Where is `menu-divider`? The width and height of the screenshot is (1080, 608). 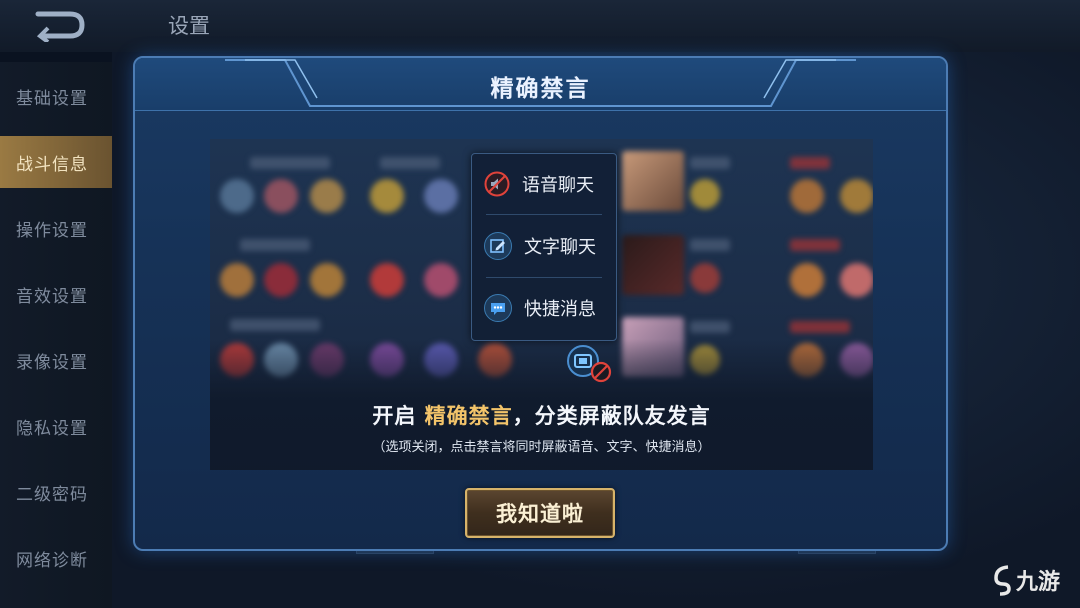 menu-divider is located at coordinates (544, 214).